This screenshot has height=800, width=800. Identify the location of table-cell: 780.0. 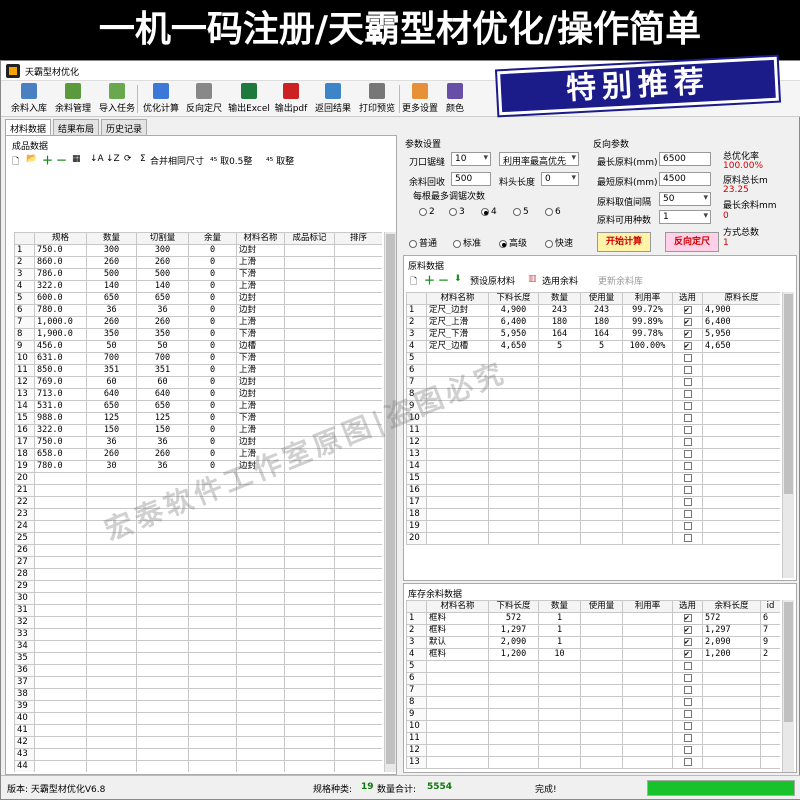
(60, 466).